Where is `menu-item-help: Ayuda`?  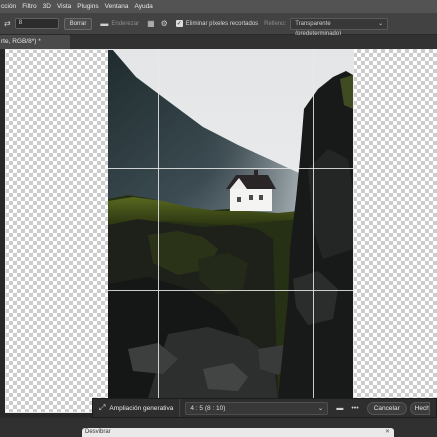
menu-item-help: Ayuda is located at coordinates (143, 6).